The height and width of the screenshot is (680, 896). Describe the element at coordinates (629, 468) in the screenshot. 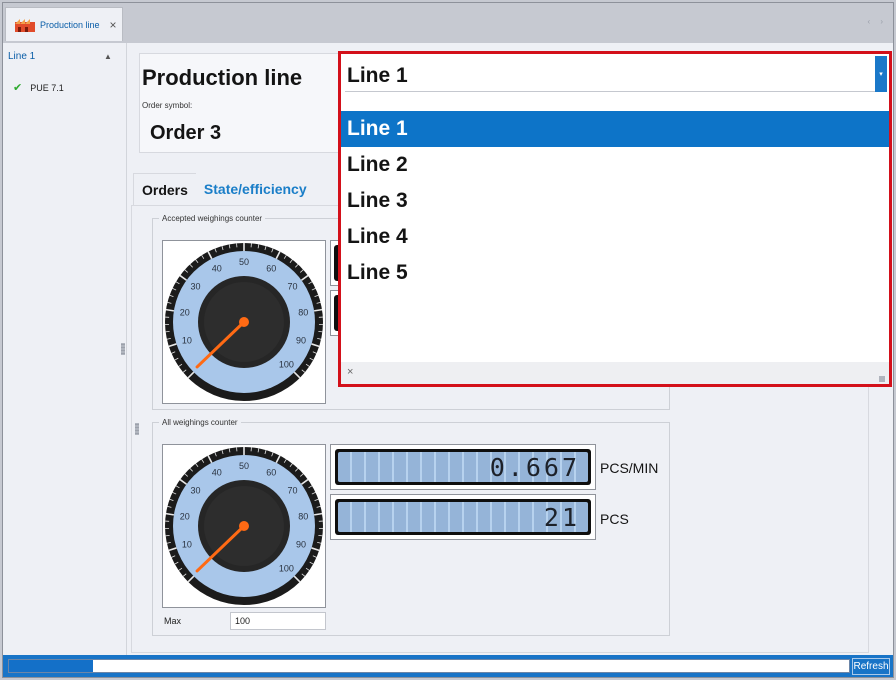

I see `rate-unit: PCS/MIN` at that location.